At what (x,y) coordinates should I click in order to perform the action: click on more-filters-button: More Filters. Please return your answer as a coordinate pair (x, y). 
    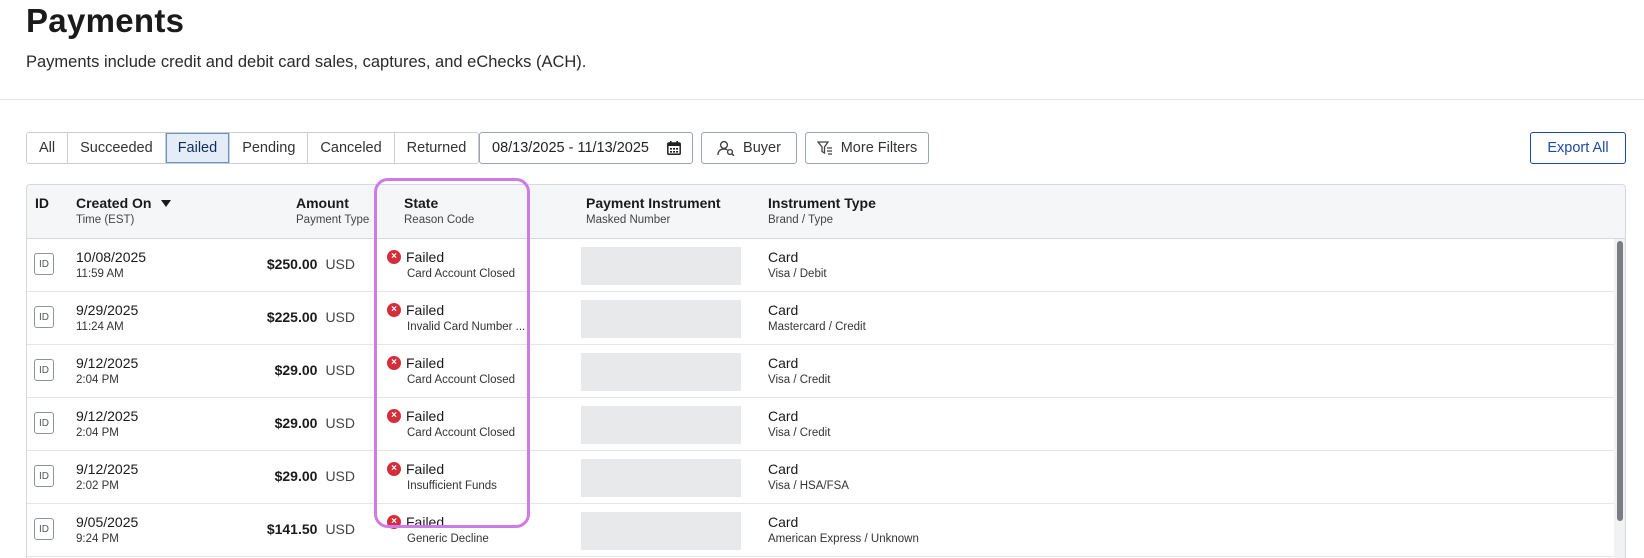
    Looking at the image, I should click on (867, 148).